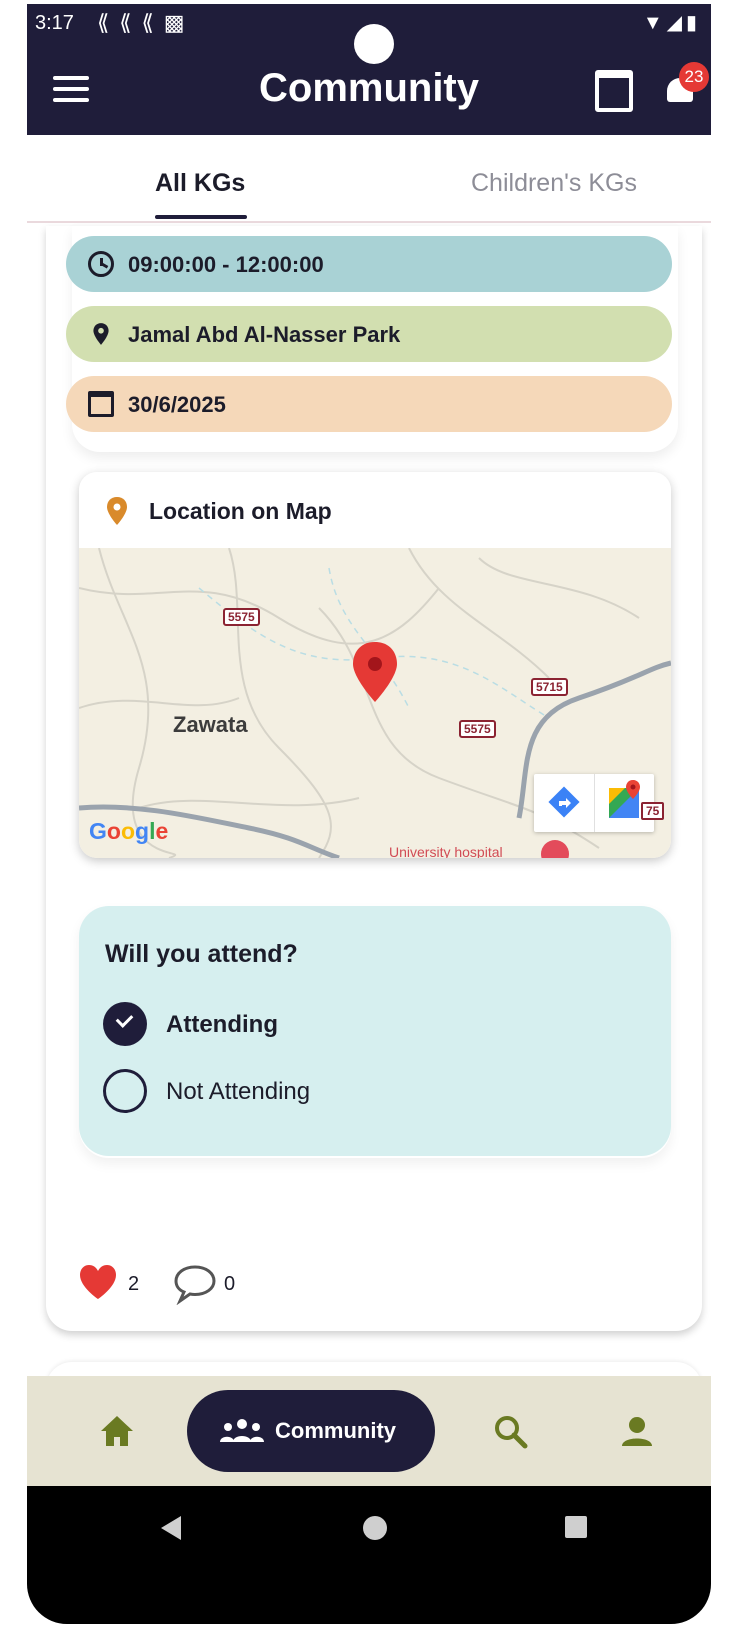 The image size is (737, 1630). Describe the element at coordinates (694, 77) in the screenshot. I see `notification-badge: 23` at that location.